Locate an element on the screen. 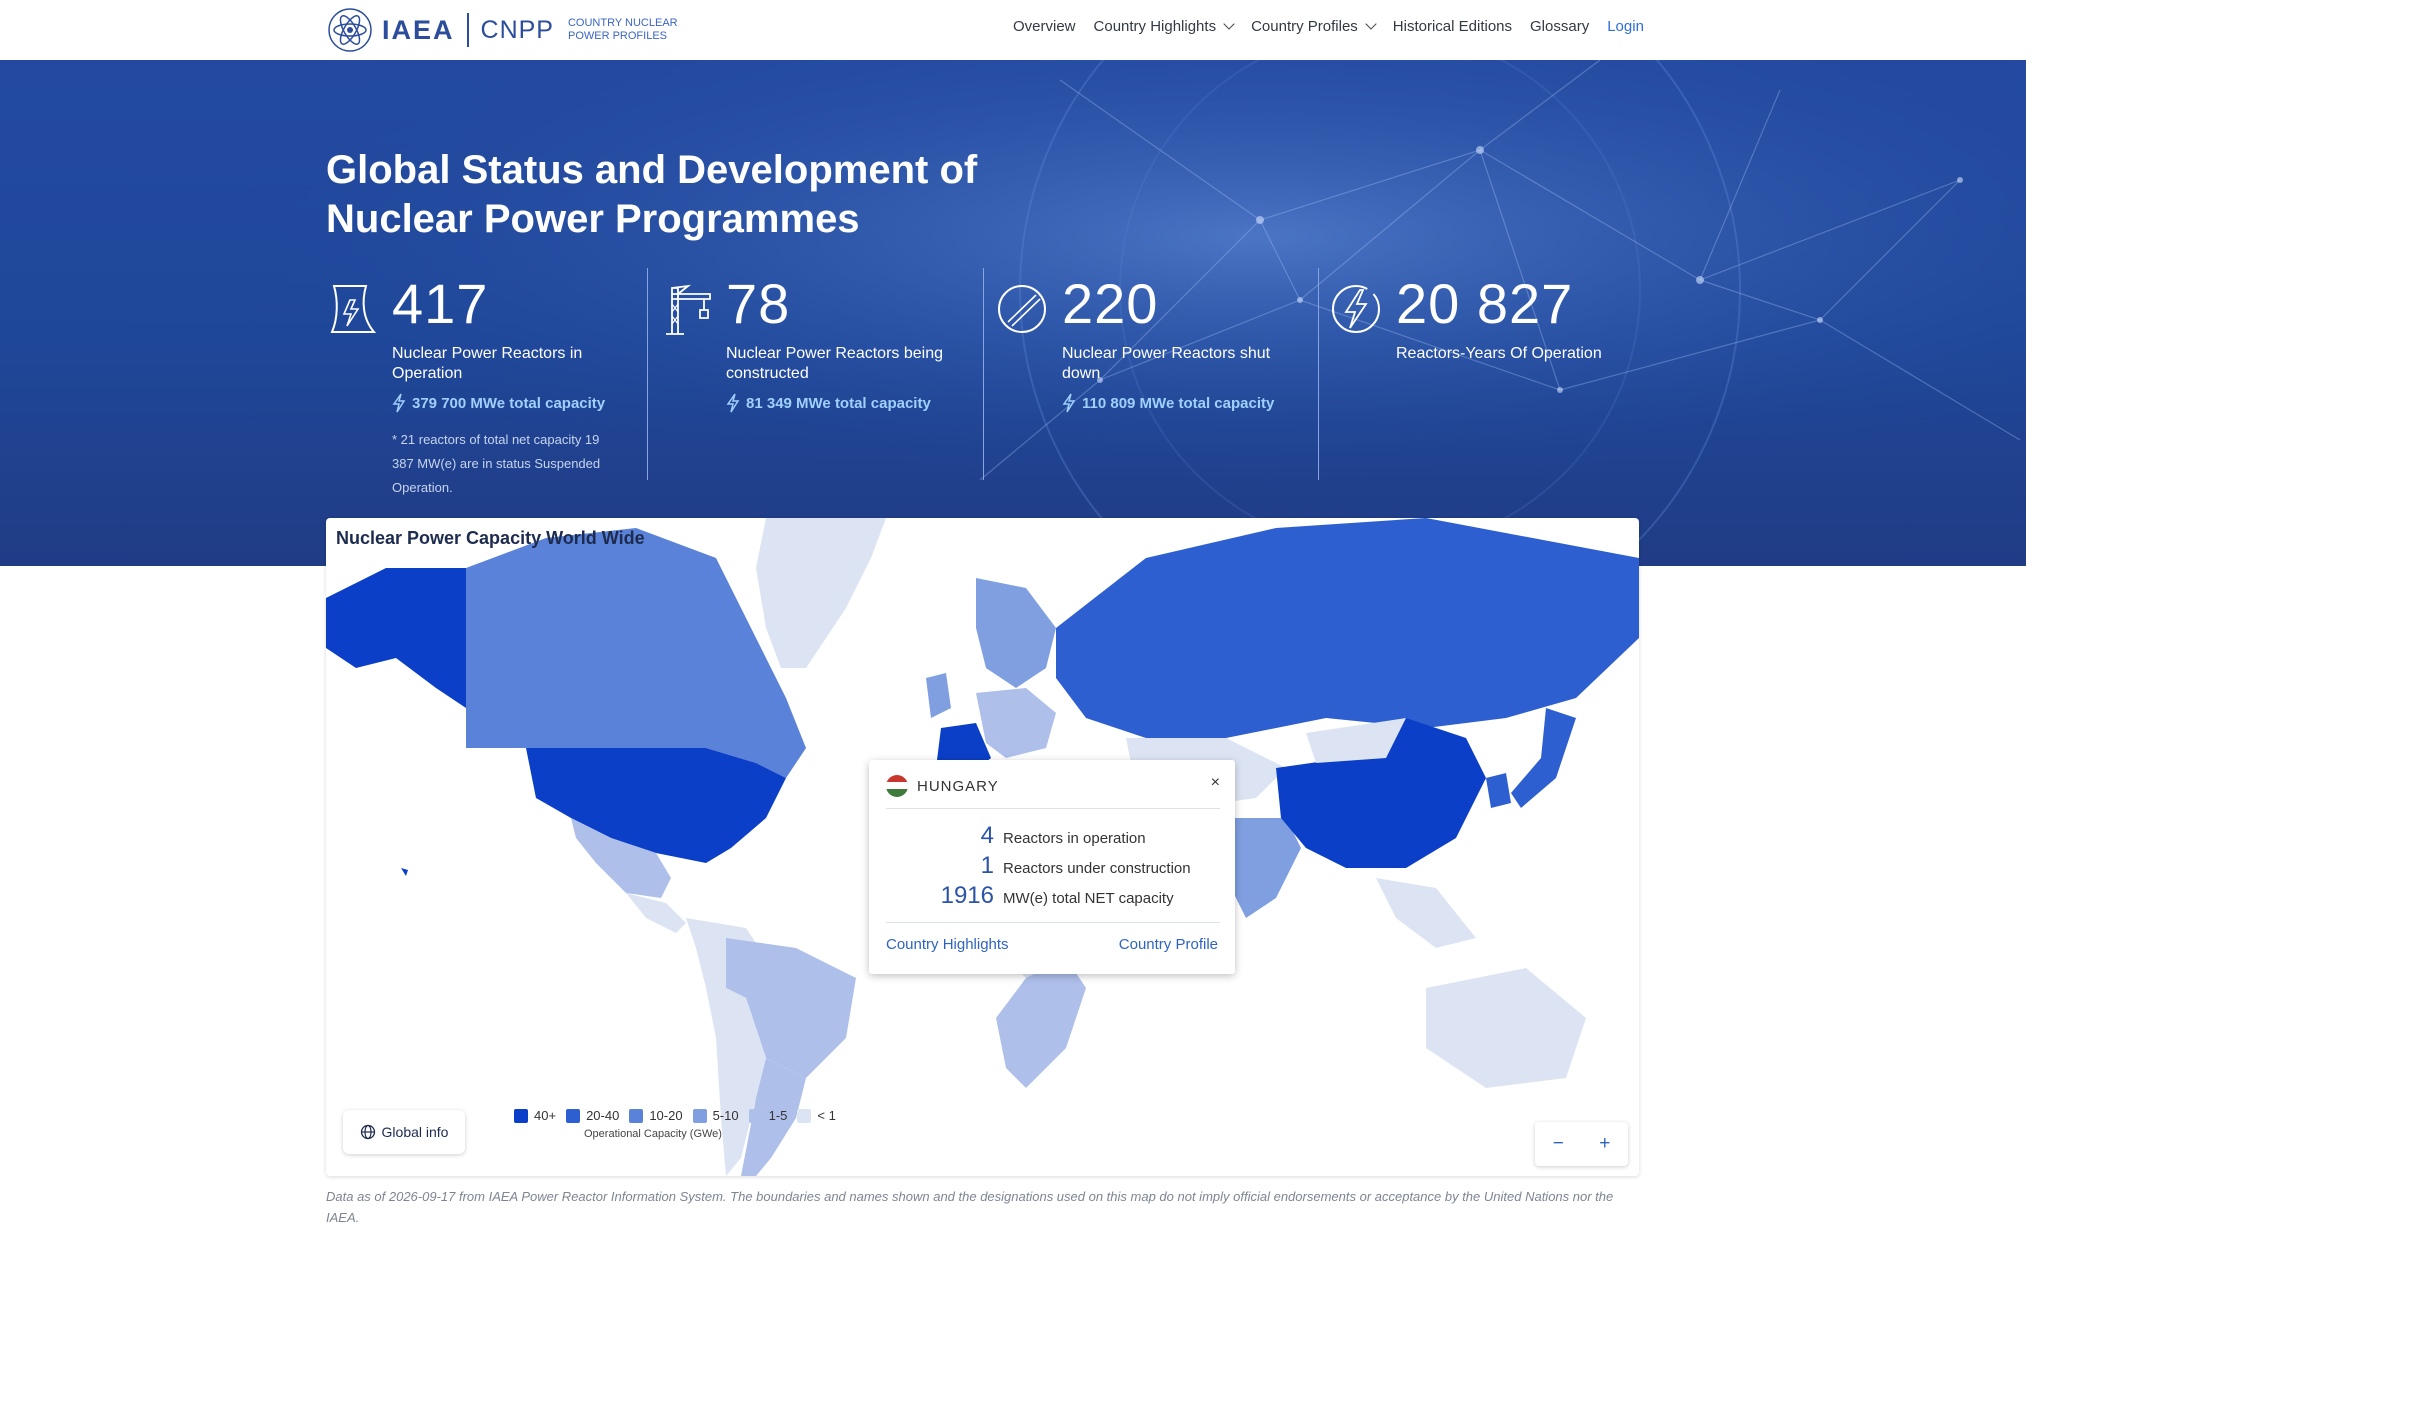 The width and height of the screenshot is (2435, 1403). logo-subtitle: COUNTRY NUCLEAR POWER PROFILES is located at coordinates (622, 29).